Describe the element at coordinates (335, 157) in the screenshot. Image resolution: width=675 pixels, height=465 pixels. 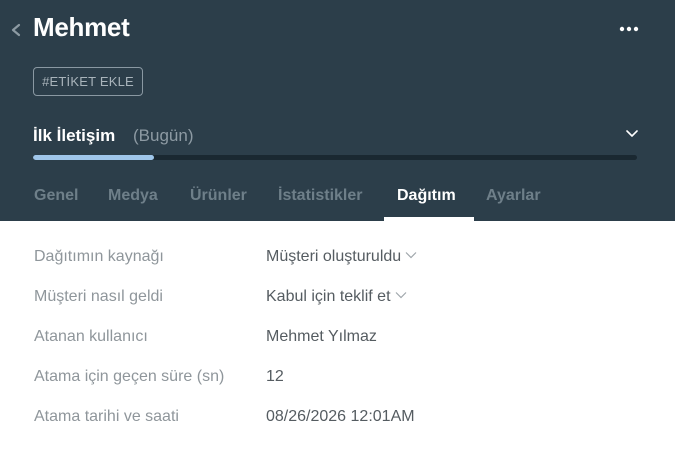
I see `stage-progress-bar` at that location.